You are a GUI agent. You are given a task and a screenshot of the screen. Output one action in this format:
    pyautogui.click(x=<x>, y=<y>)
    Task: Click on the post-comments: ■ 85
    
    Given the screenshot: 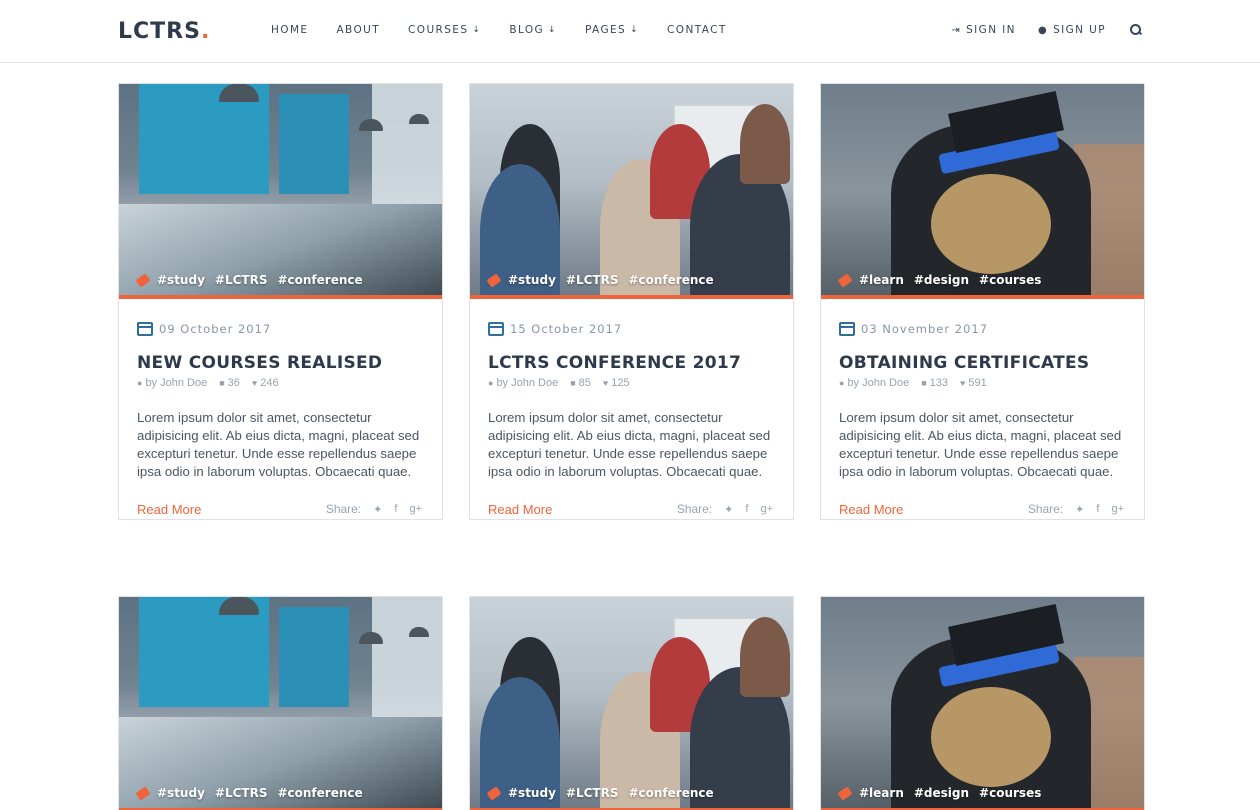 What is the action you would take?
    pyautogui.click(x=580, y=383)
    